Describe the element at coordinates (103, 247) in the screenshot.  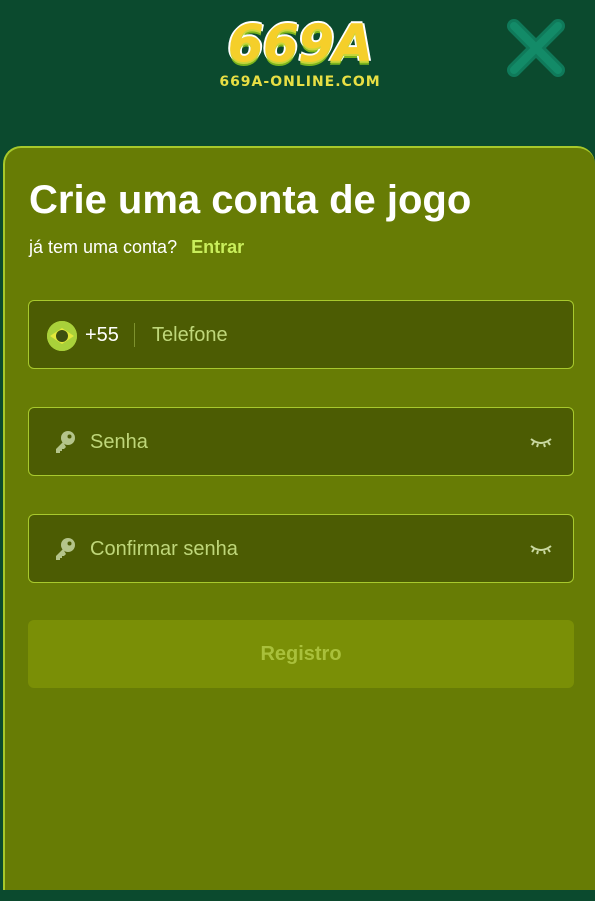
I see `have-account-text: já tem uma conta?` at that location.